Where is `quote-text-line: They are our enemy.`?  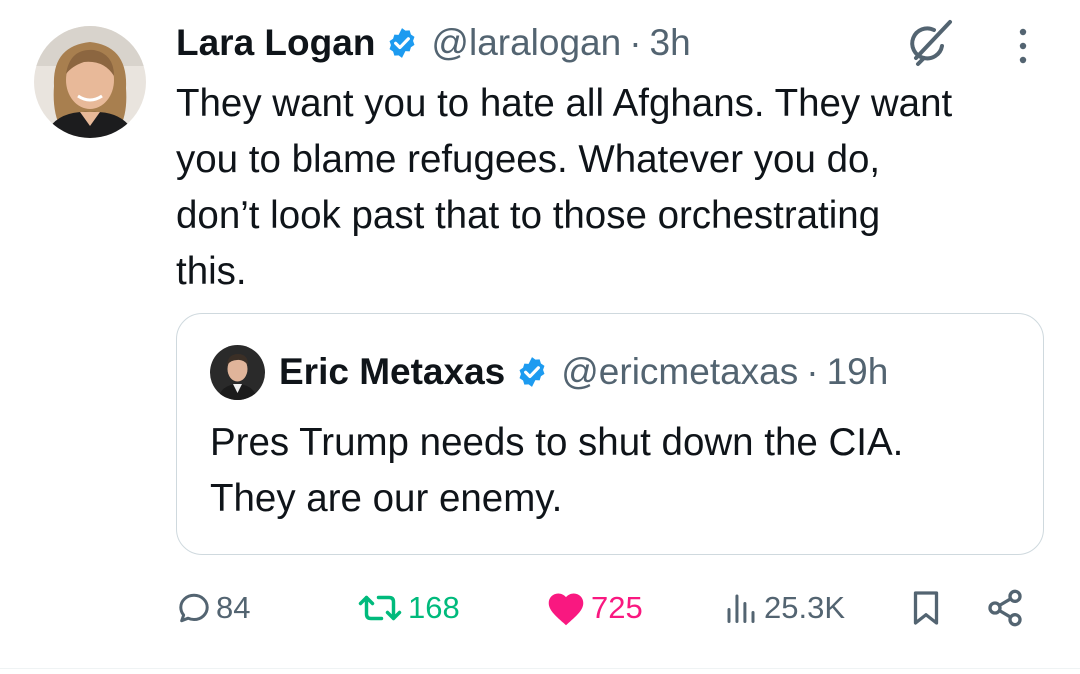
quote-text-line: They are our enemy. is located at coordinates (386, 498).